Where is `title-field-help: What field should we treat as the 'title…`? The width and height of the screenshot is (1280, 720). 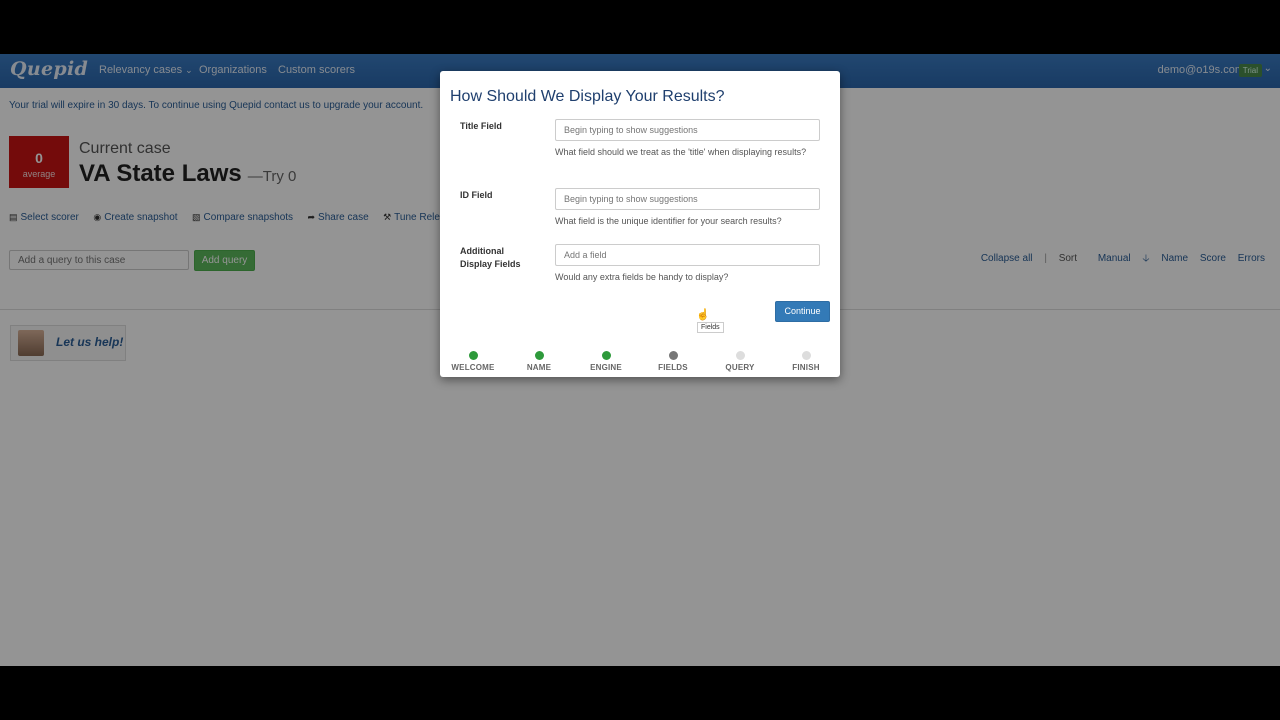
title-field-help: What field should we treat as the 'title… is located at coordinates (681, 152).